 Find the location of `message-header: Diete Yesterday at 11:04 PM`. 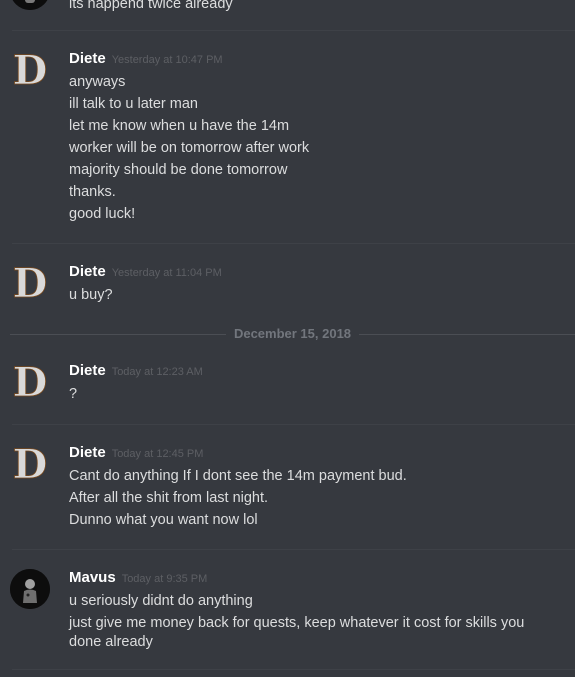

message-header: Diete Yesterday at 11:04 PM is located at coordinates (145, 272).